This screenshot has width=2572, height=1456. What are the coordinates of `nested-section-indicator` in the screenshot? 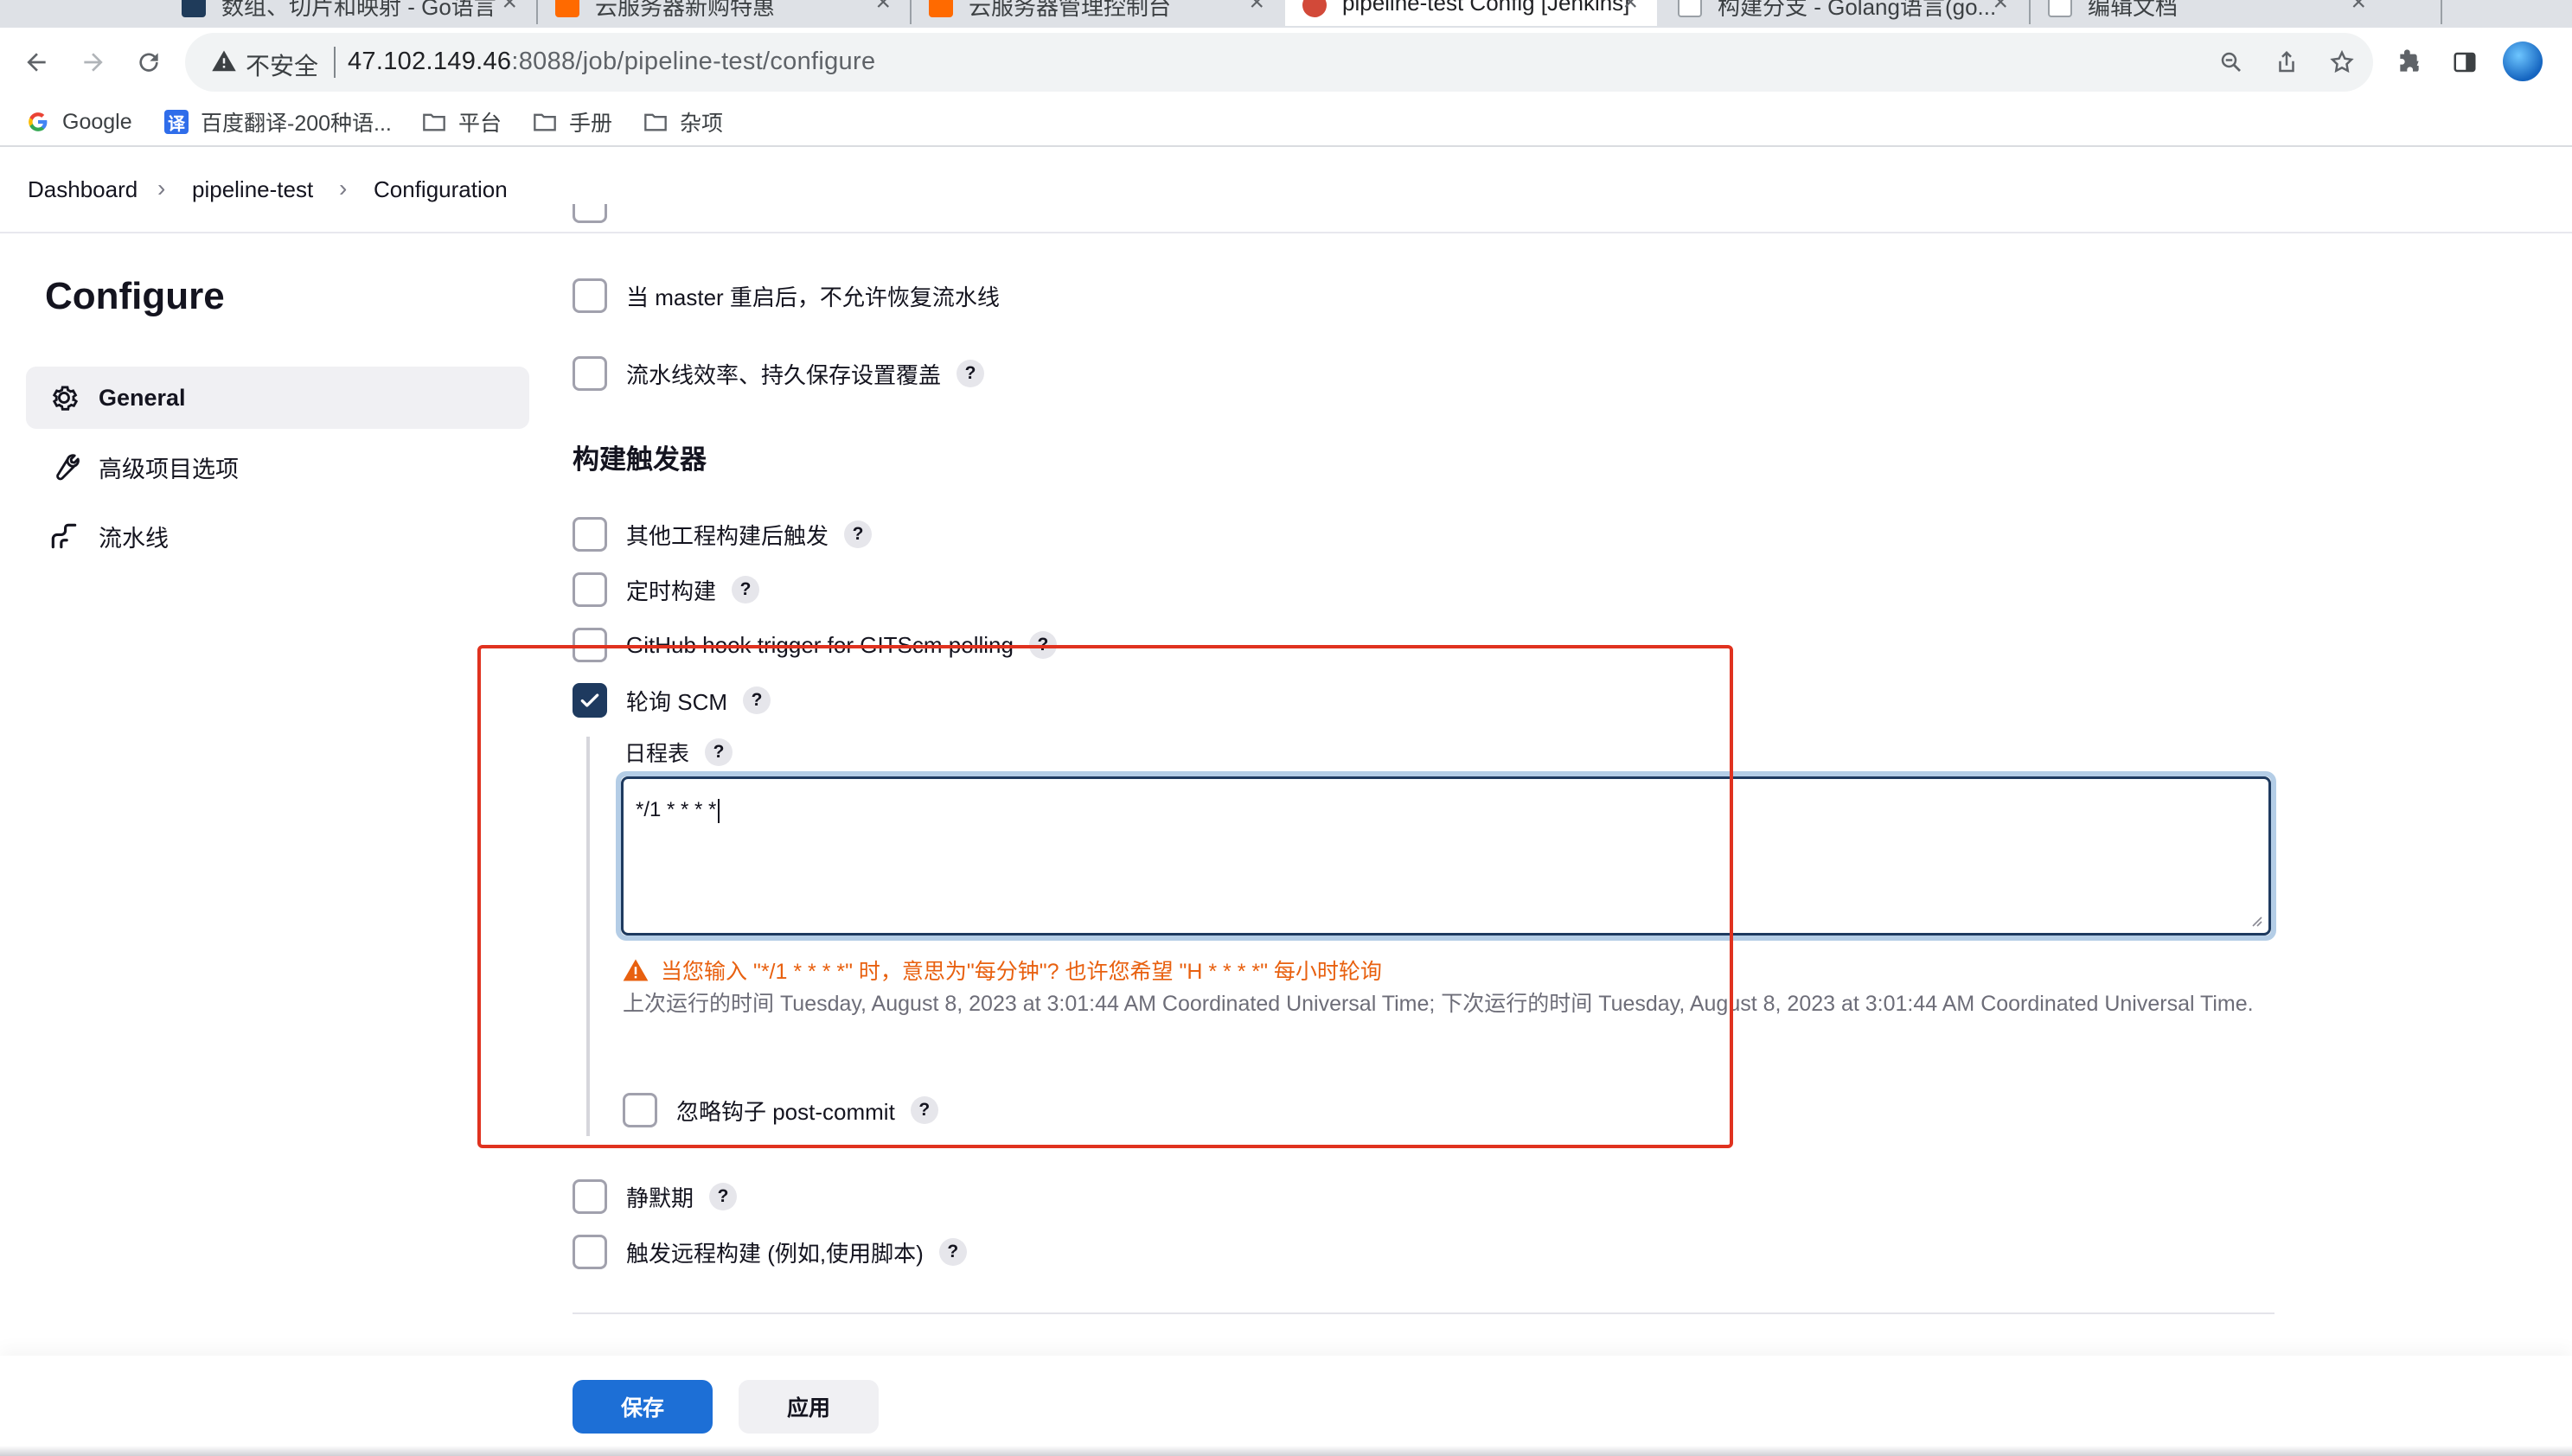 It's located at (588, 937).